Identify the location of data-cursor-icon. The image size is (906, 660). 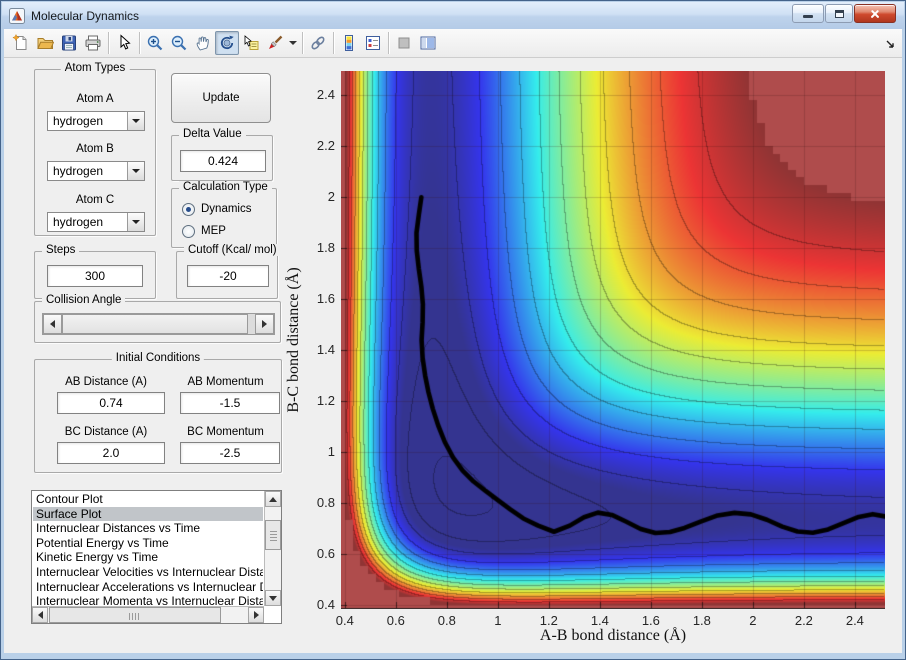
(251, 43).